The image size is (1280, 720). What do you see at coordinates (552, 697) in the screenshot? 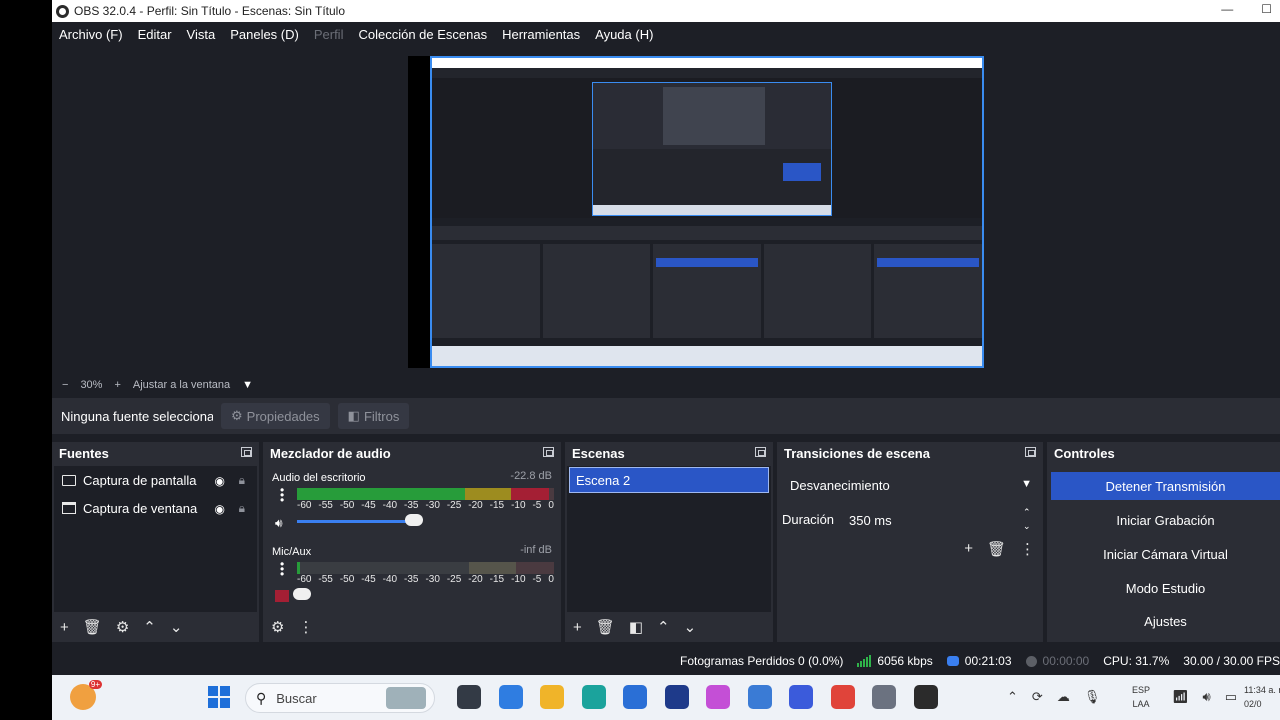
I see `folder-icon` at bounding box center [552, 697].